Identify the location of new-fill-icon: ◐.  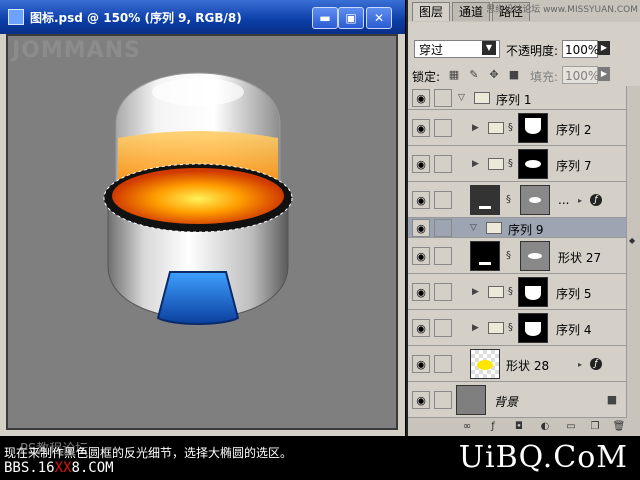
(545, 427).